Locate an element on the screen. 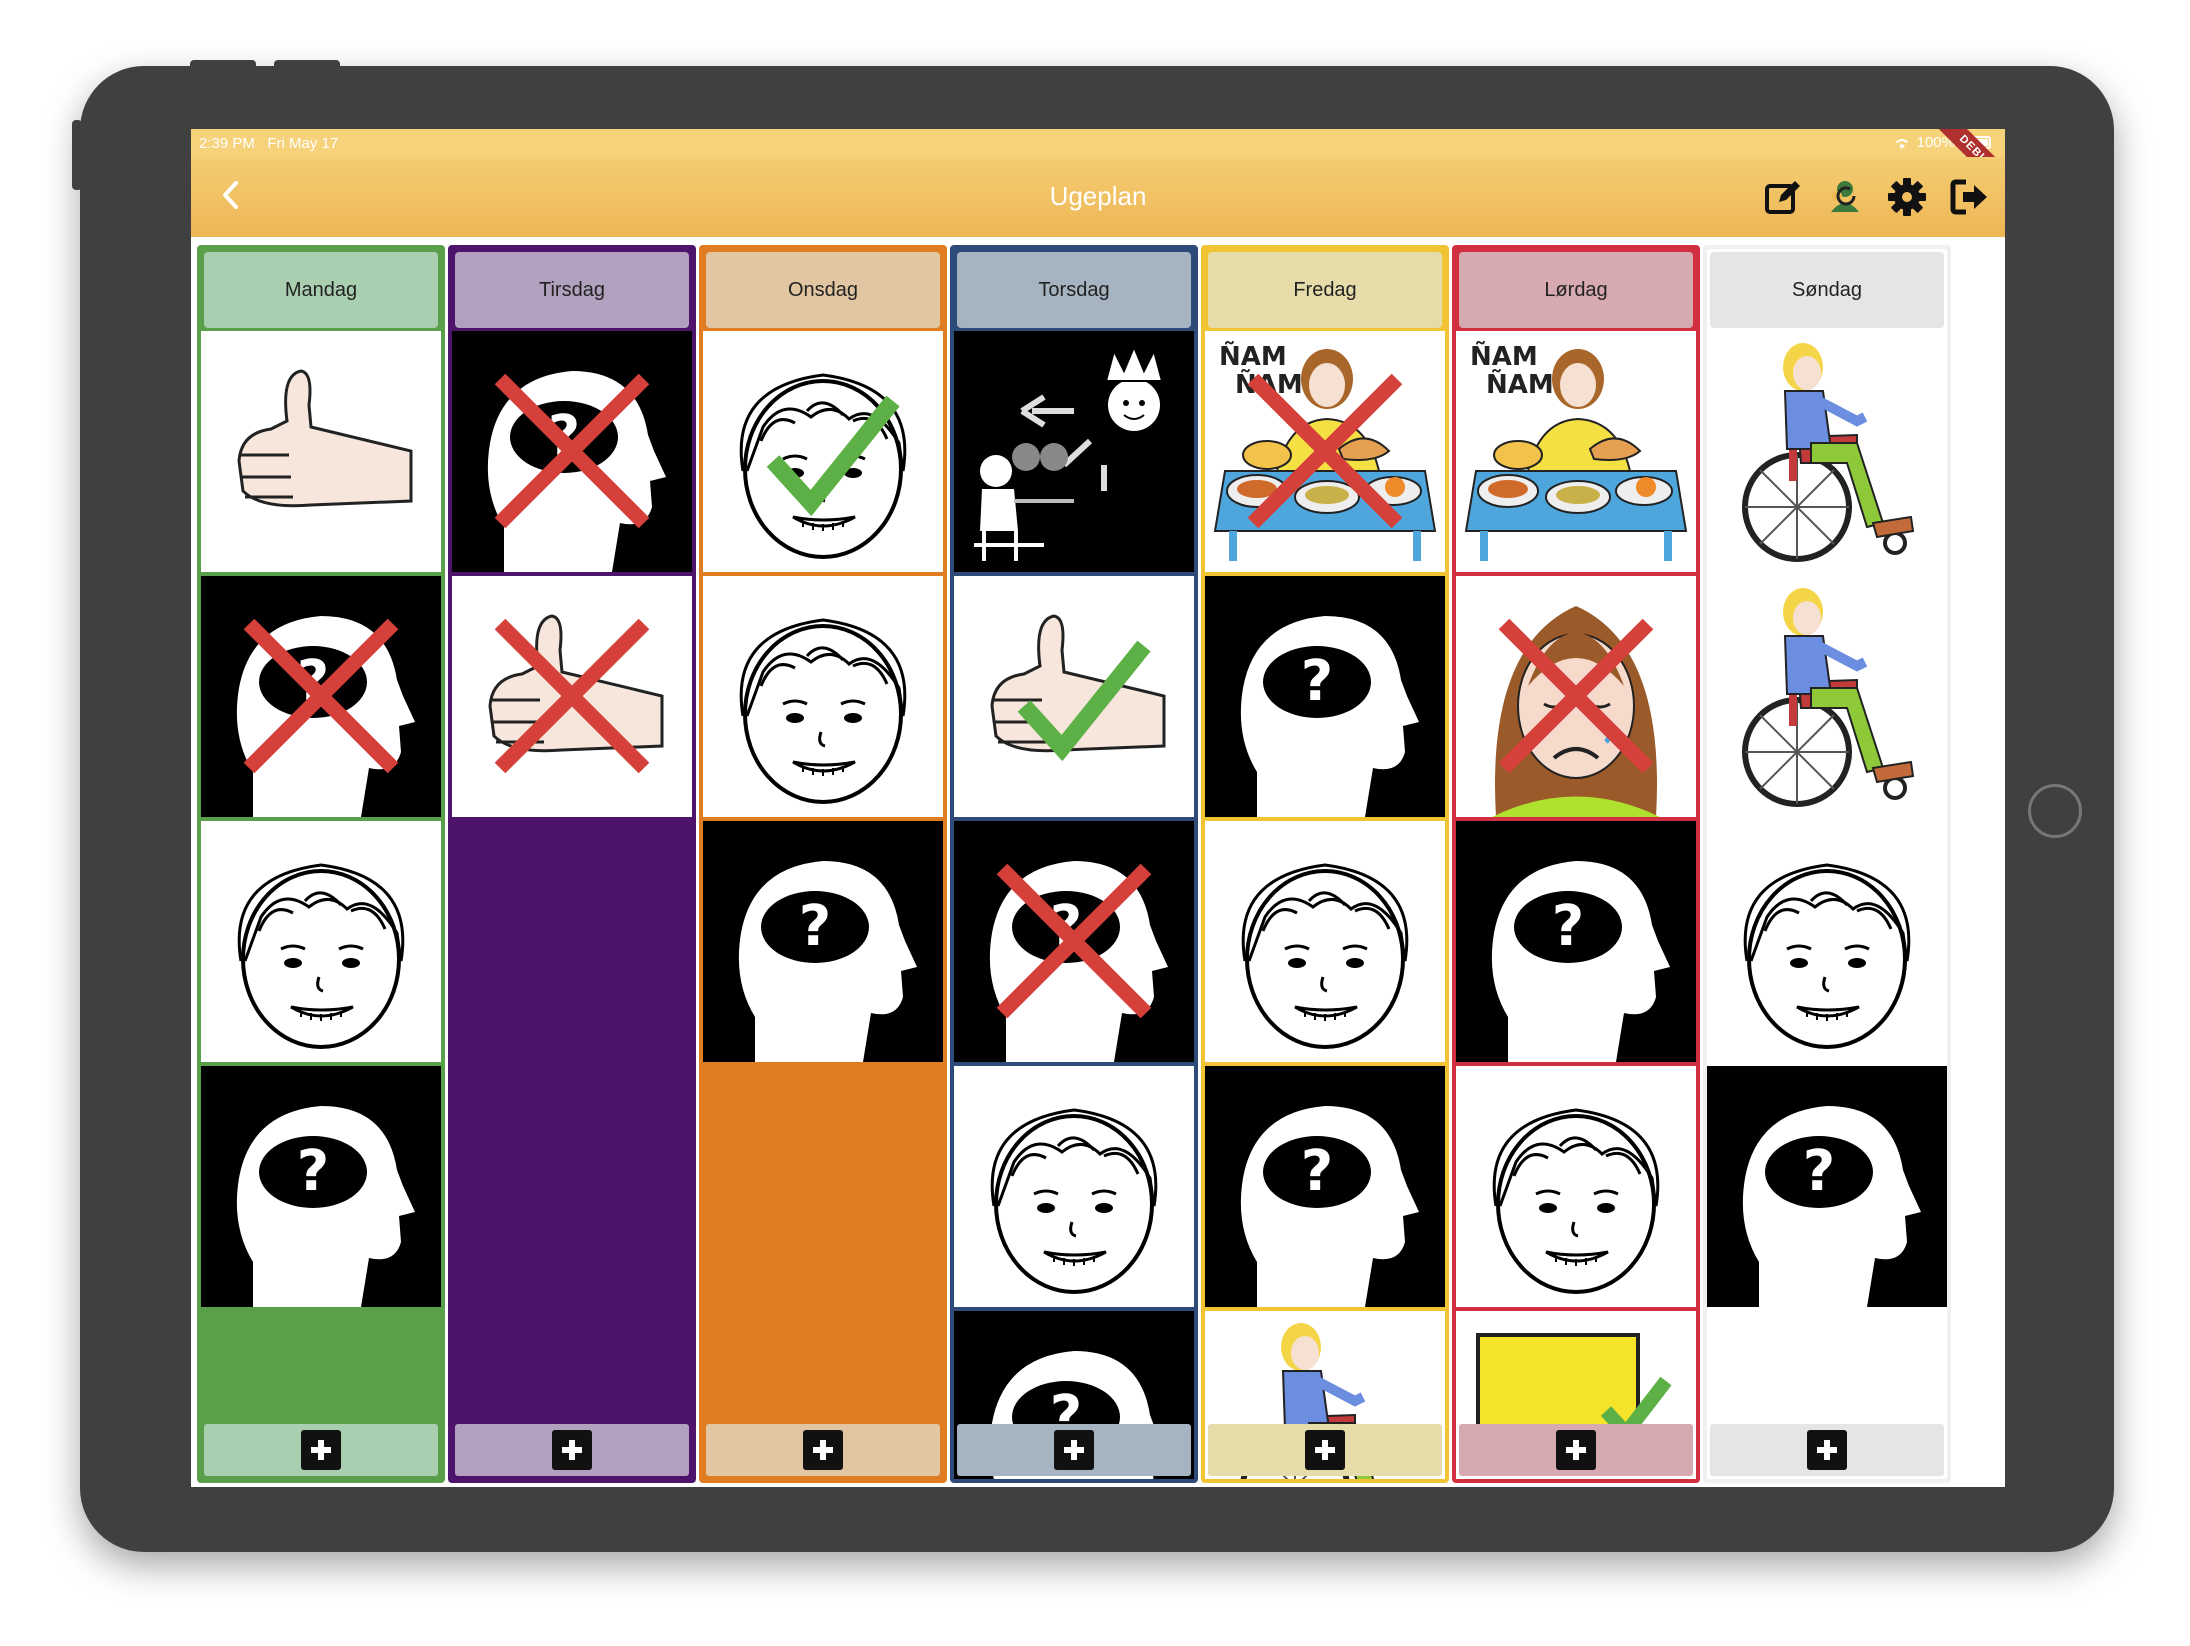 The width and height of the screenshot is (2190, 1646). guardian-switch-icon is located at coordinates (1845, 196).